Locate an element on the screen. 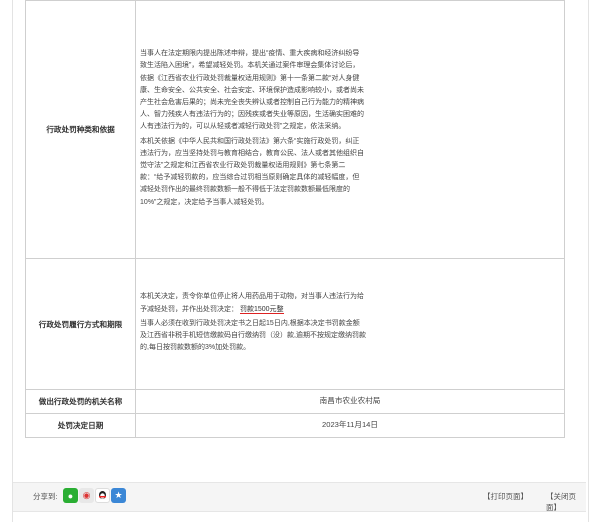 This screenshot has height=522, width=600. table-row: 做出行政处罚的机关名称 南昌市农业农村局 is located at coordinates (294, 401).